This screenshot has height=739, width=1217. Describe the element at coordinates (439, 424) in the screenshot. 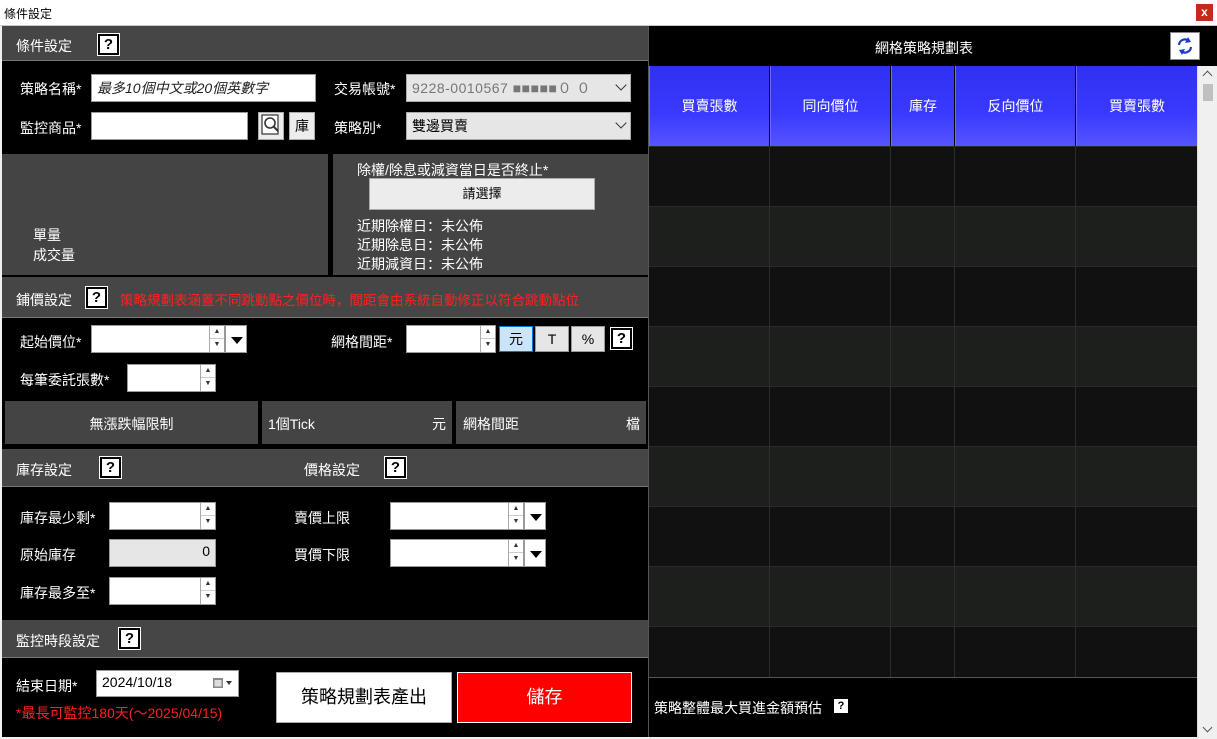

I see `tick-unit: 元` at that location.